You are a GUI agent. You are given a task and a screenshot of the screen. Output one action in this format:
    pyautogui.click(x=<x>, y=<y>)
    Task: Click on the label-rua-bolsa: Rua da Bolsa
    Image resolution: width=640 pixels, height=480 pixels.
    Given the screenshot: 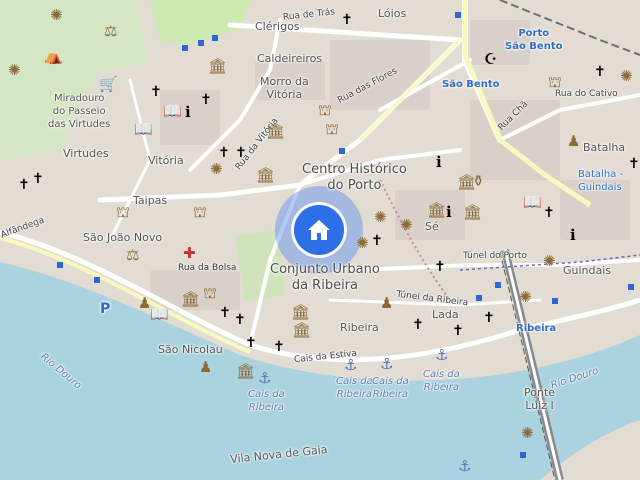 What is the action you would take?
    pyautogui.click(x=207, y=268)
    